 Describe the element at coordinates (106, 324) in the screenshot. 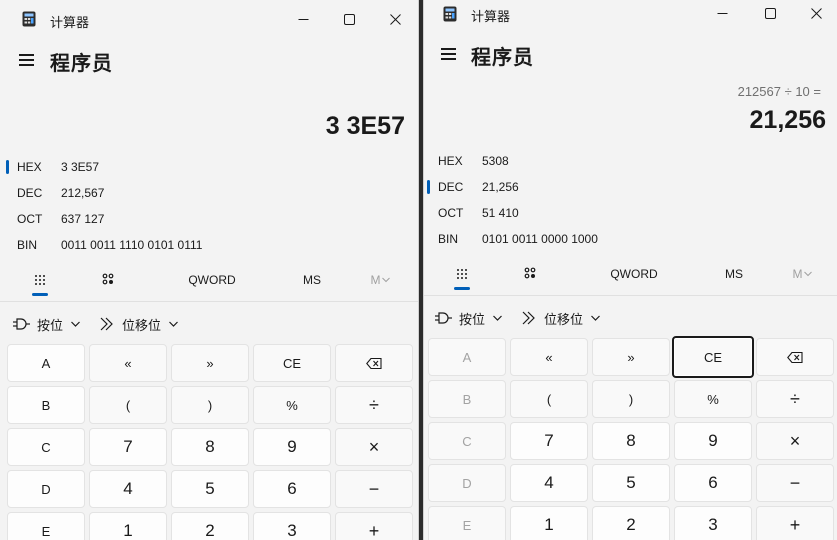

I see `bitshift-icon` at that location.